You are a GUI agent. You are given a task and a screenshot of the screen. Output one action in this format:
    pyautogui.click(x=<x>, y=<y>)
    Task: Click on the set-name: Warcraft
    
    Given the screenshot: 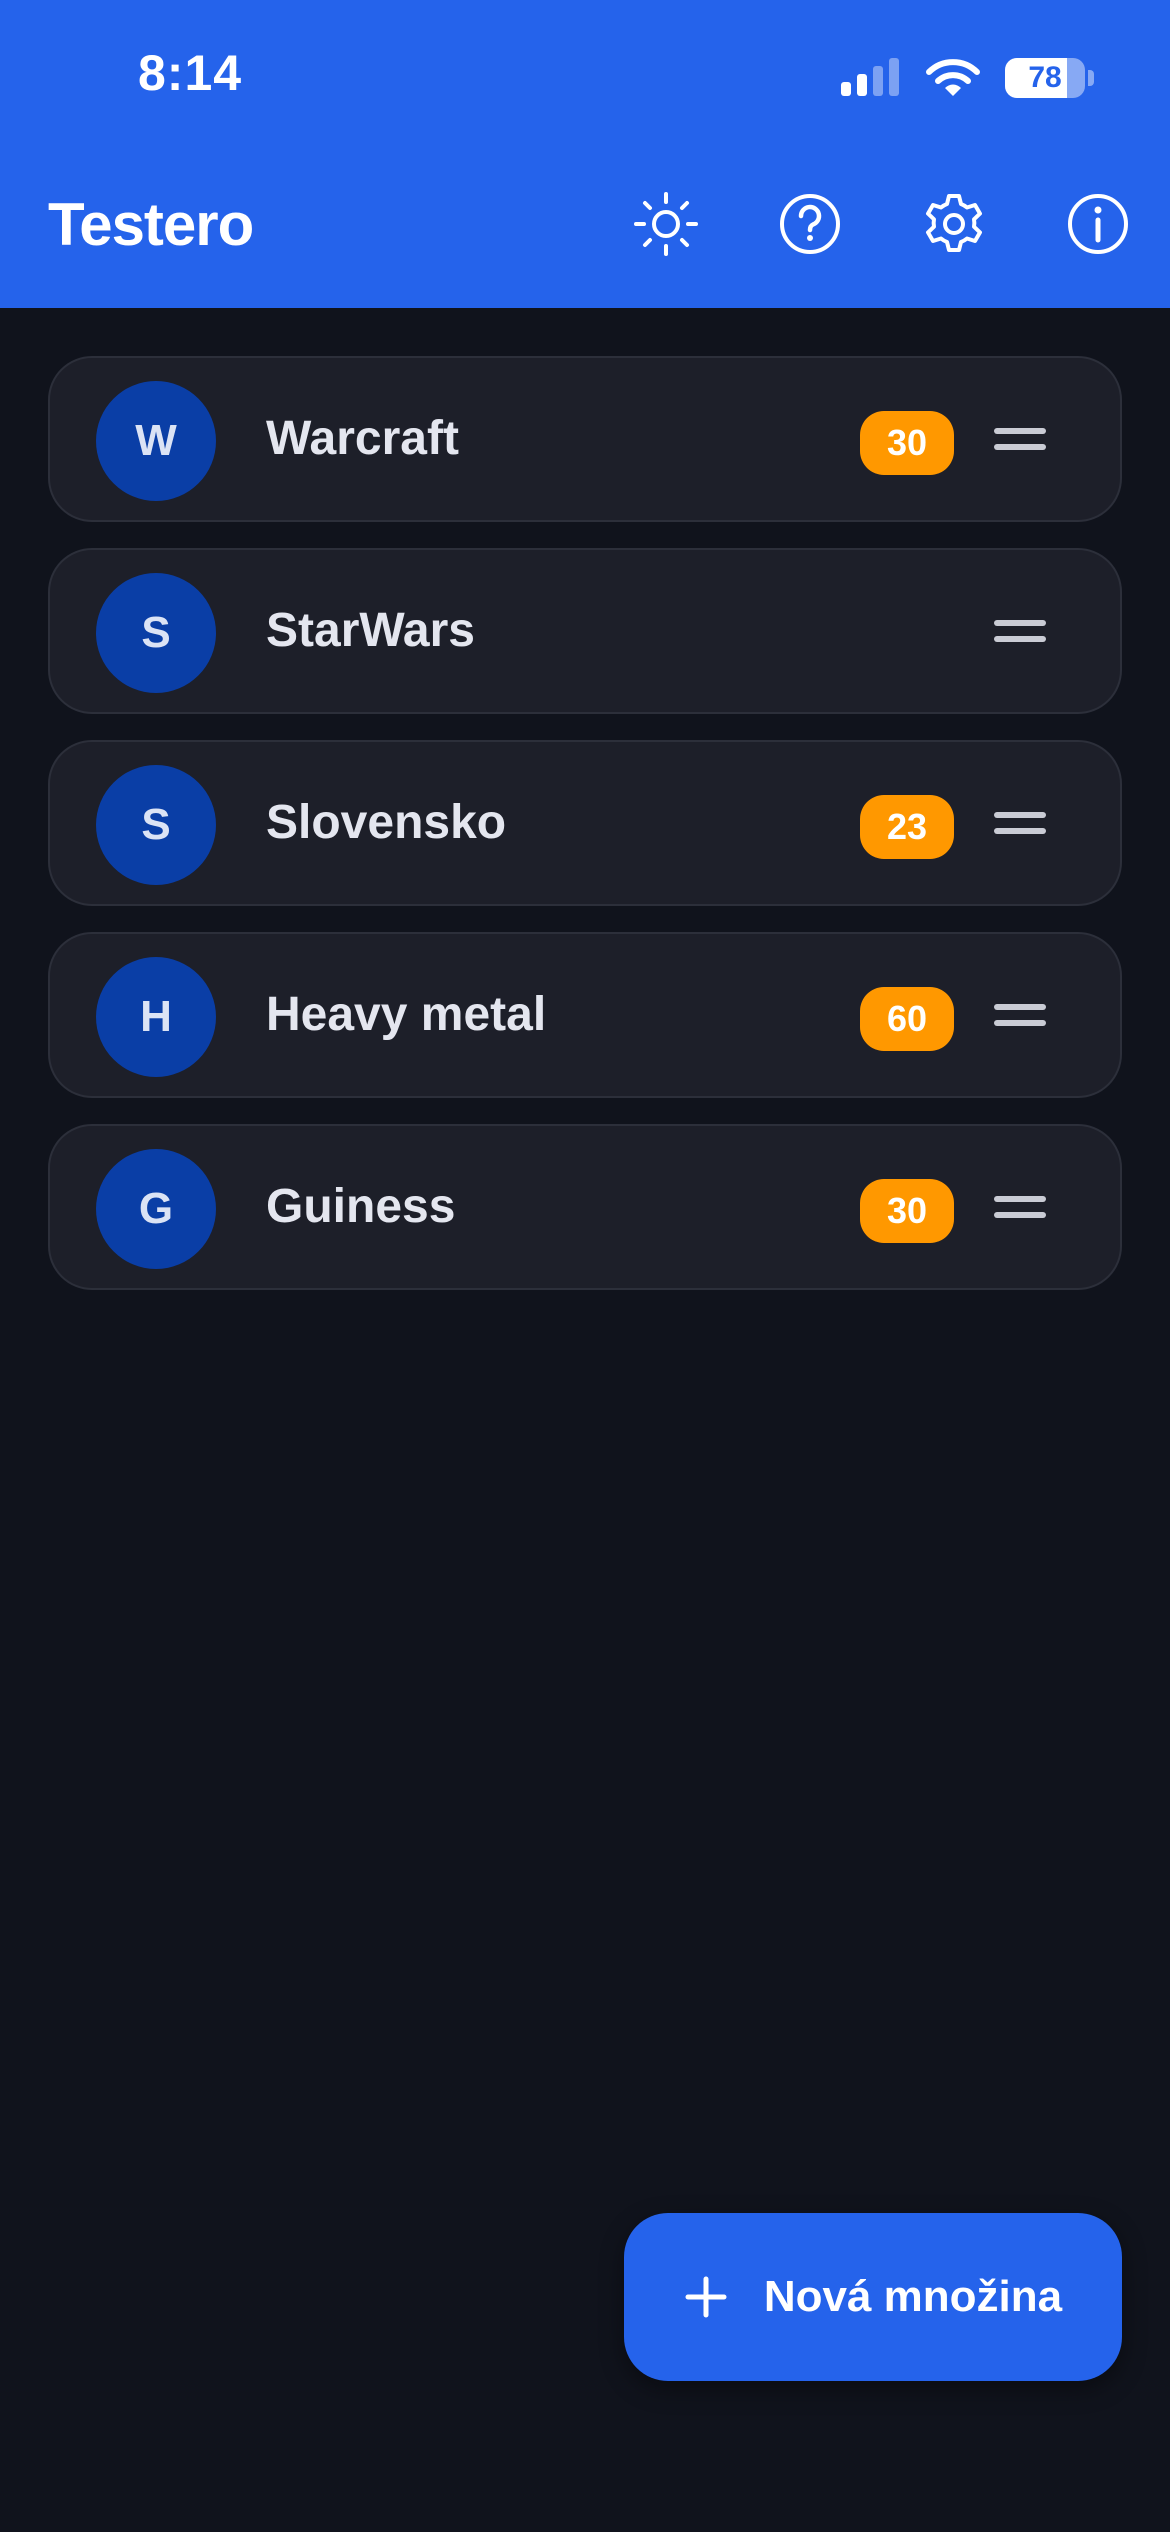 What is the action you would take?
    pyautogui.click(x=362, y=438)
    